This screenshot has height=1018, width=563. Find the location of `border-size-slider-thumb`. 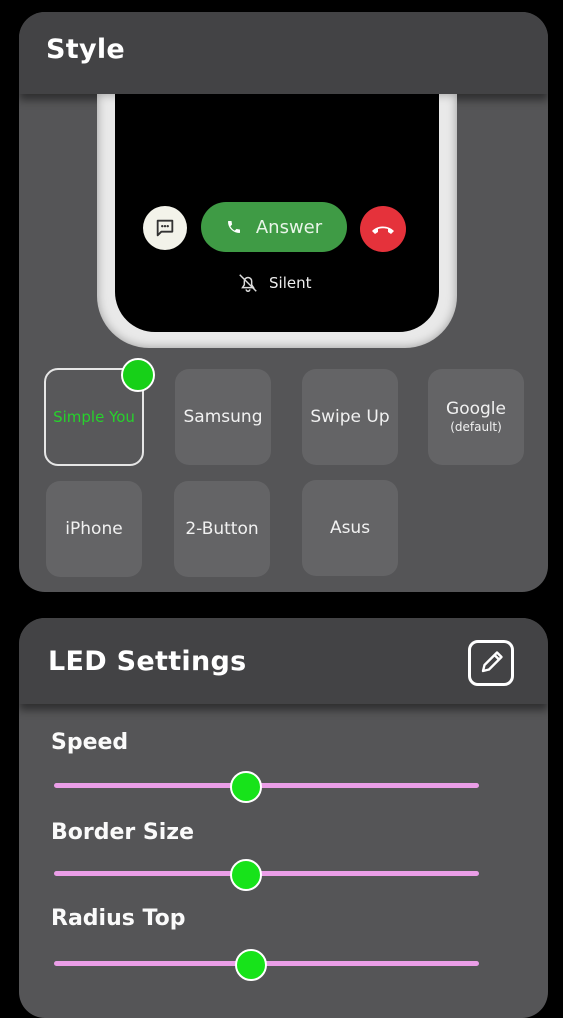

border-size-slider-thumb is located at coordinates (246, 875).